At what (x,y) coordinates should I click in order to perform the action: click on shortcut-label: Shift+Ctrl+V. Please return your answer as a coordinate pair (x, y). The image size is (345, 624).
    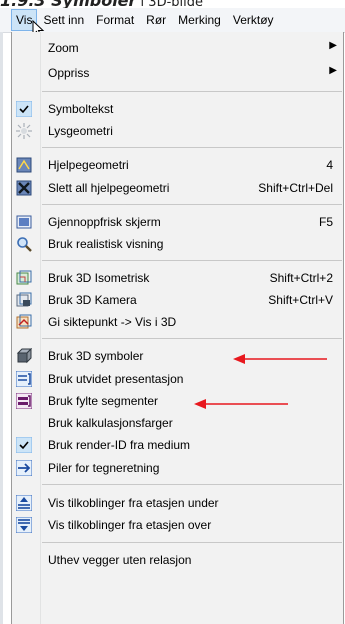
    Looking at the image, I should click on (300, 300).